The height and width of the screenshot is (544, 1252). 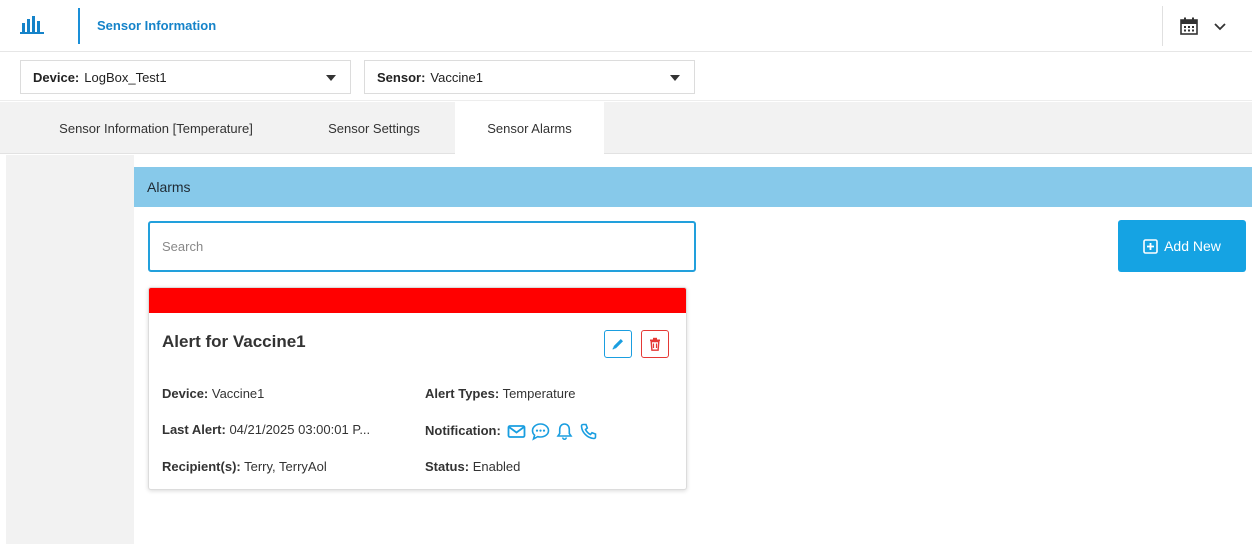 I want to click on last-alert-label: Last Alert:, so click(x=194, y=429).